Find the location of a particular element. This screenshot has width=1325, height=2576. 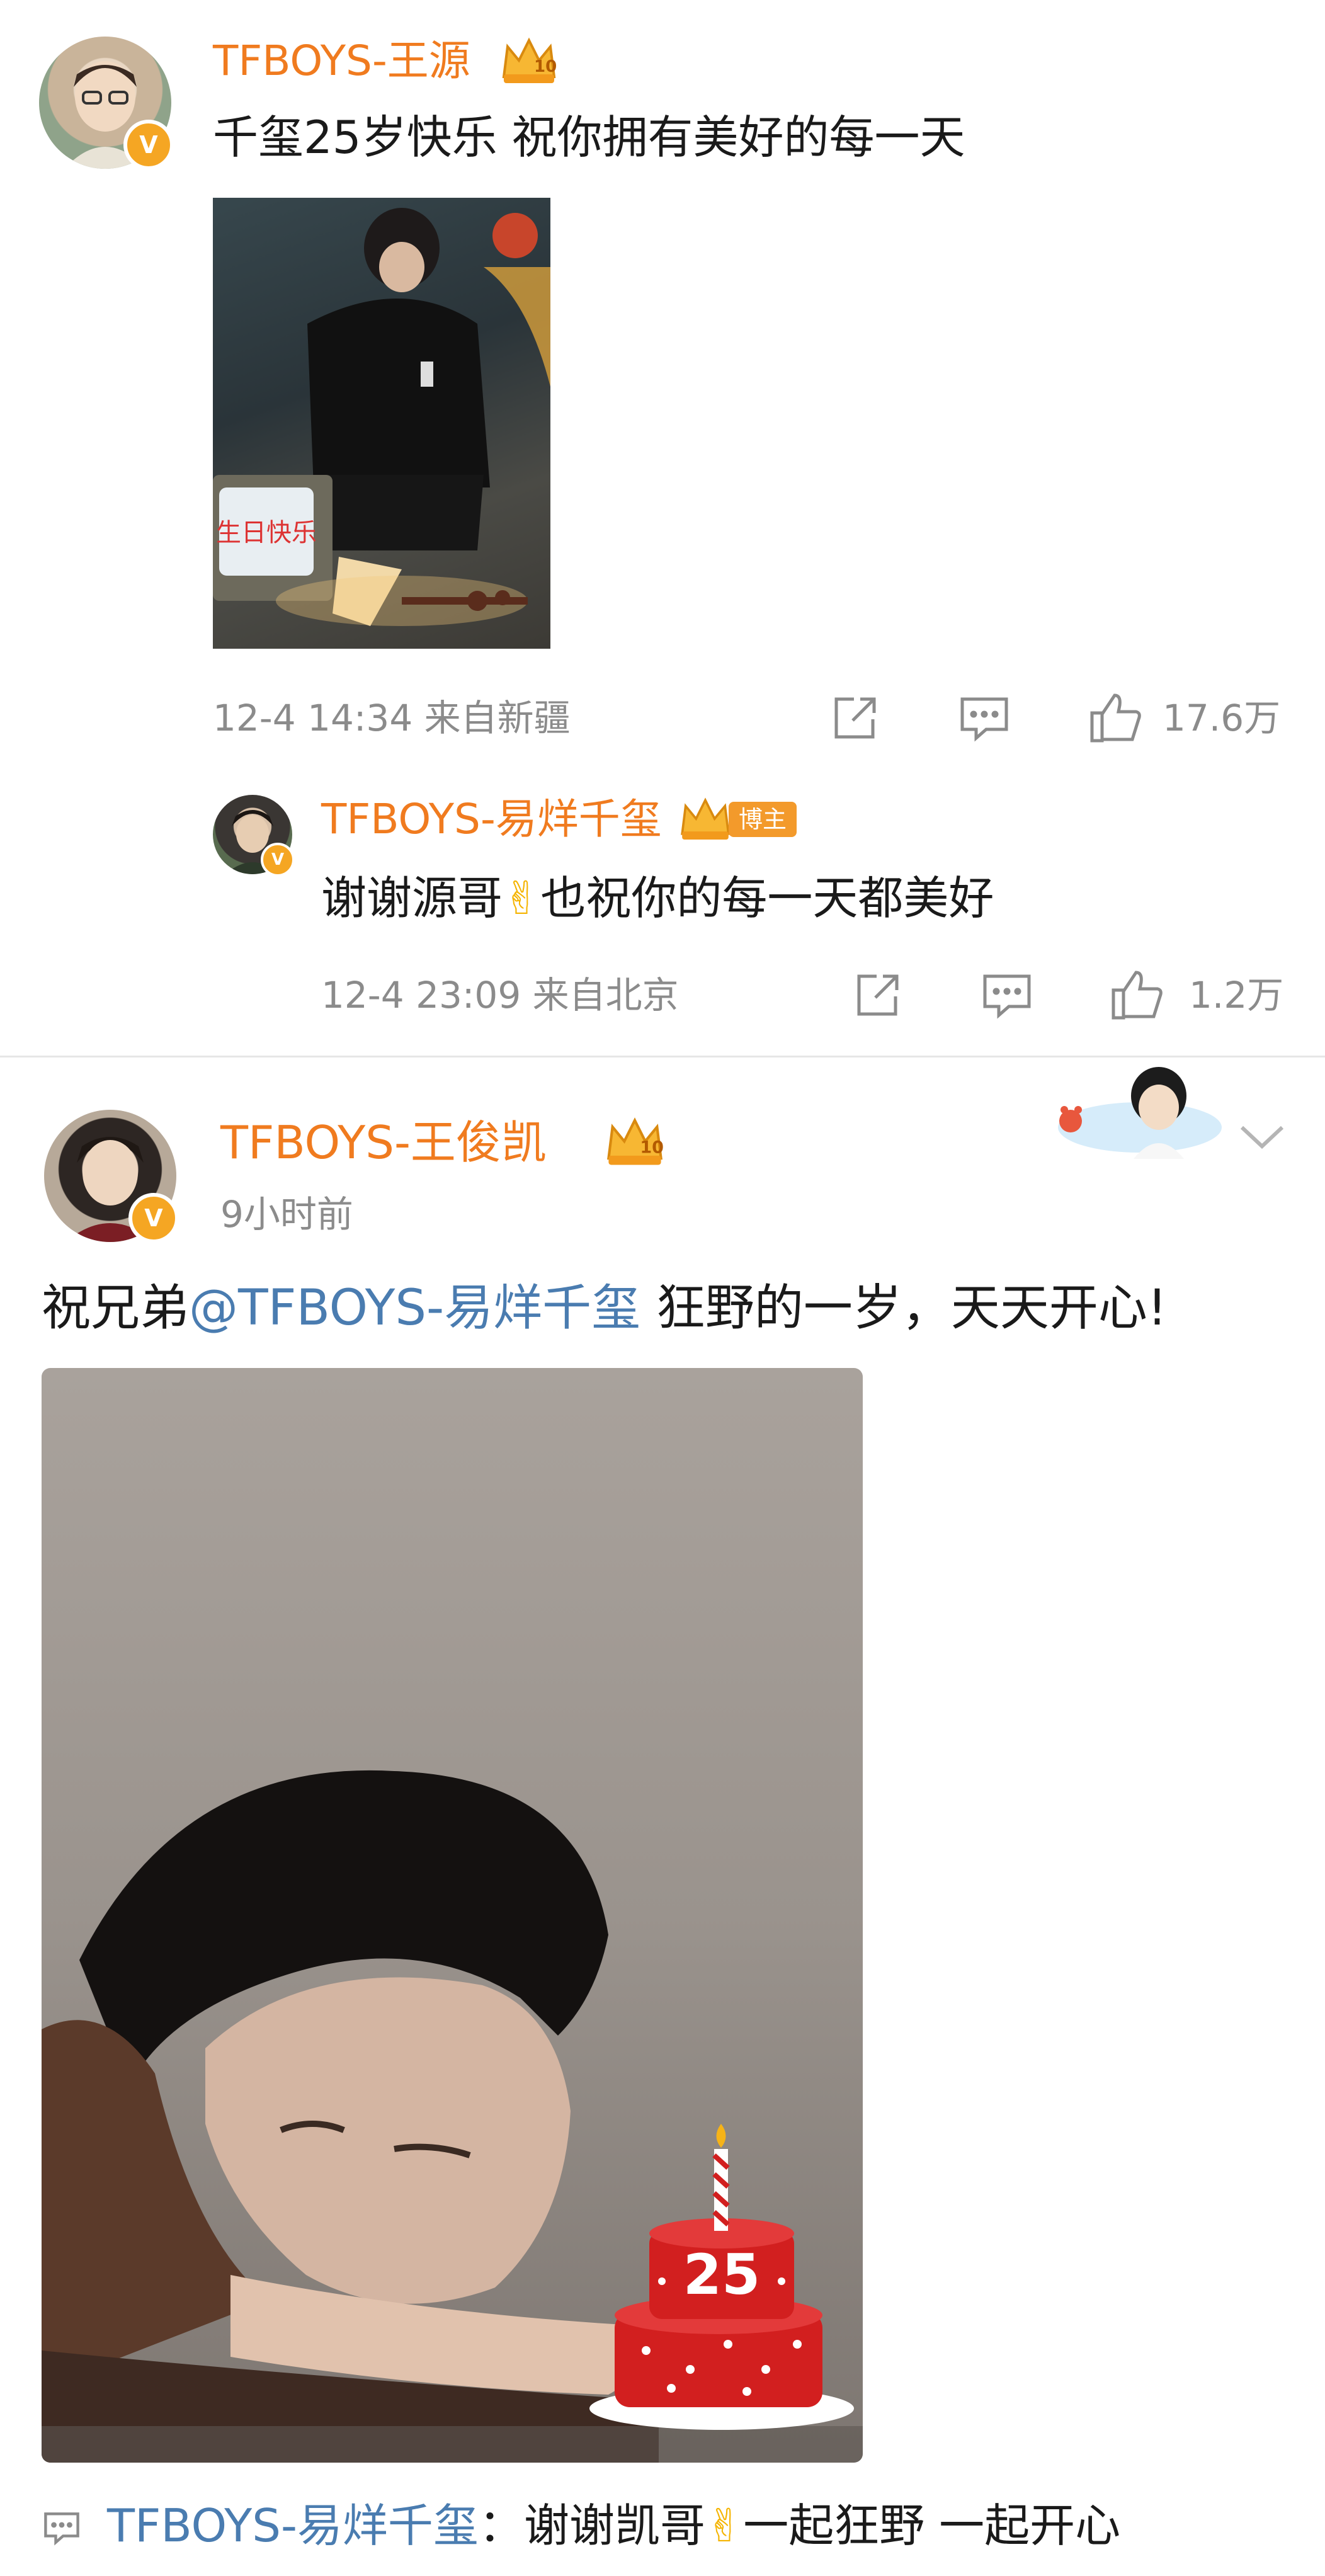

chevron-down-icon is located at coordinates (1262, 1138).